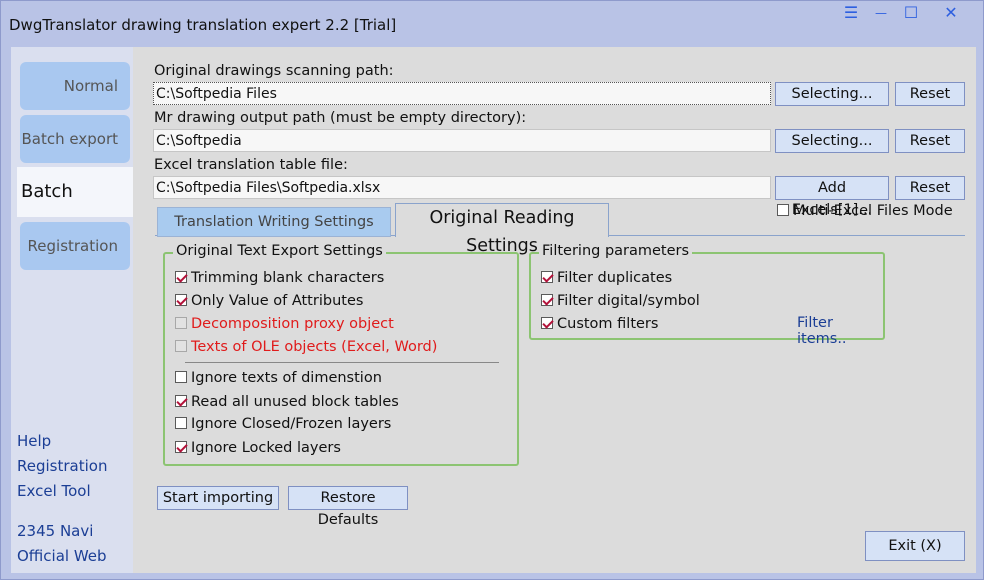 This screenshot has height=580, width=984. I want to click on filter-duplicates-checkbox: Filter duplicates, so click(606, 278).